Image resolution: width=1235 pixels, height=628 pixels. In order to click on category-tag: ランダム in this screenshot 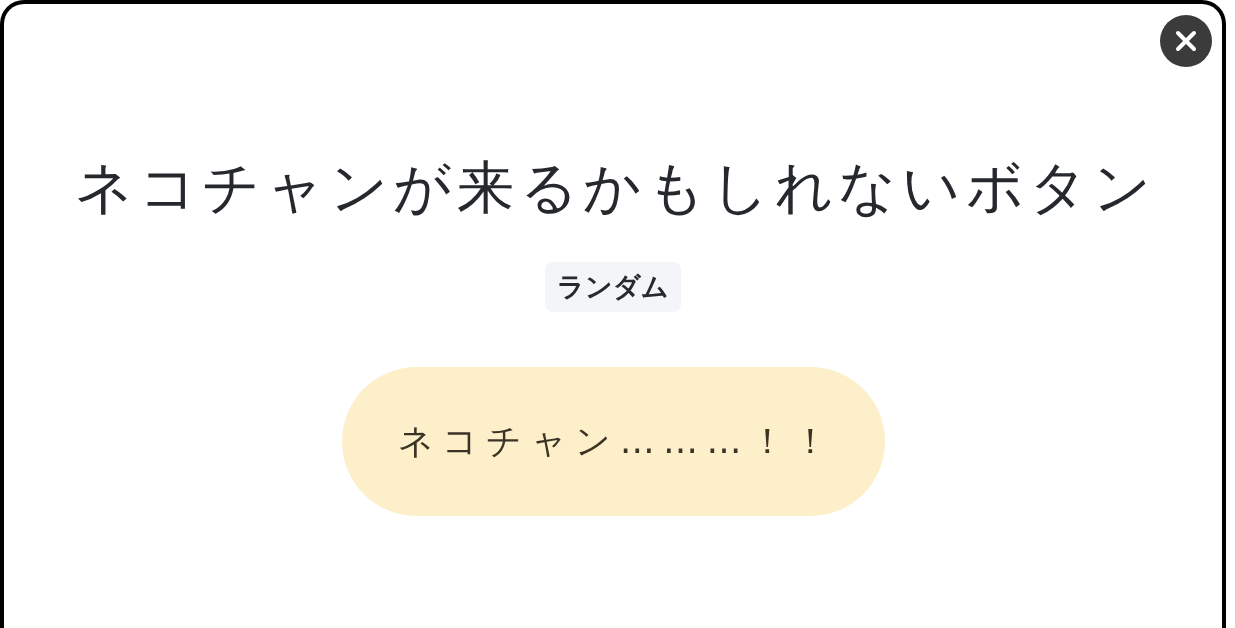, I will do `click(613, 287)`.